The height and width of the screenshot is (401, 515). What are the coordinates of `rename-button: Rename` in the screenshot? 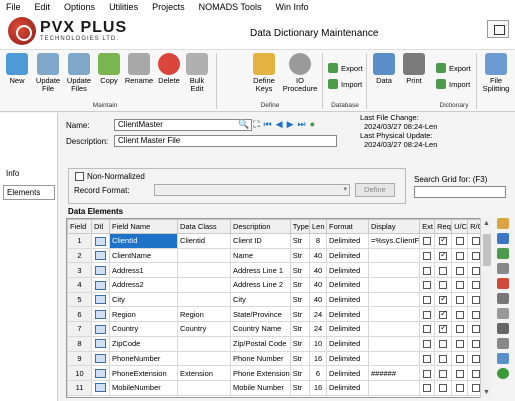 It's located at (139, 69).